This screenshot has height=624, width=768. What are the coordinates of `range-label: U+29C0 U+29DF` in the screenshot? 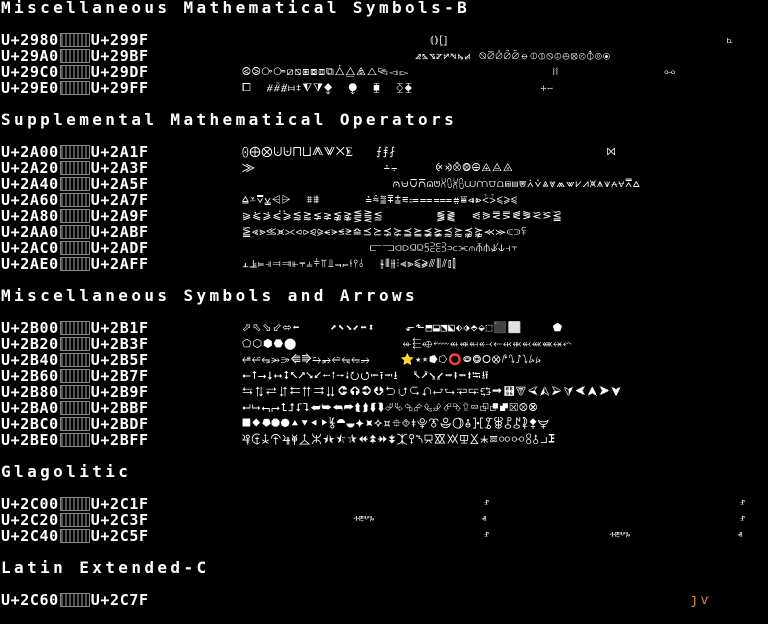 It's located at (75, 72).